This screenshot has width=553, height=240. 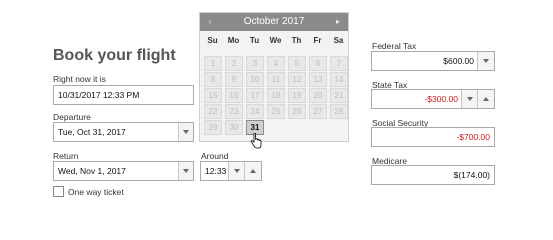 I want to click on calendar-day: 28, so click(x=339, y=111).